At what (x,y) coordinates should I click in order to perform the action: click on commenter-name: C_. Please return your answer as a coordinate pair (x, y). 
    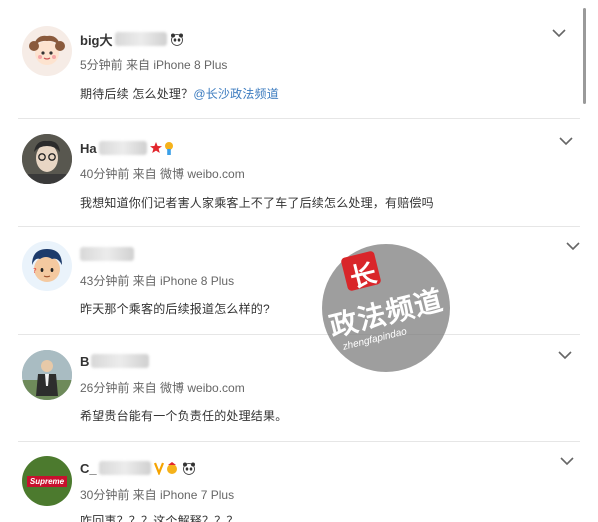
    Looking at the image, I should click on (139, 468).